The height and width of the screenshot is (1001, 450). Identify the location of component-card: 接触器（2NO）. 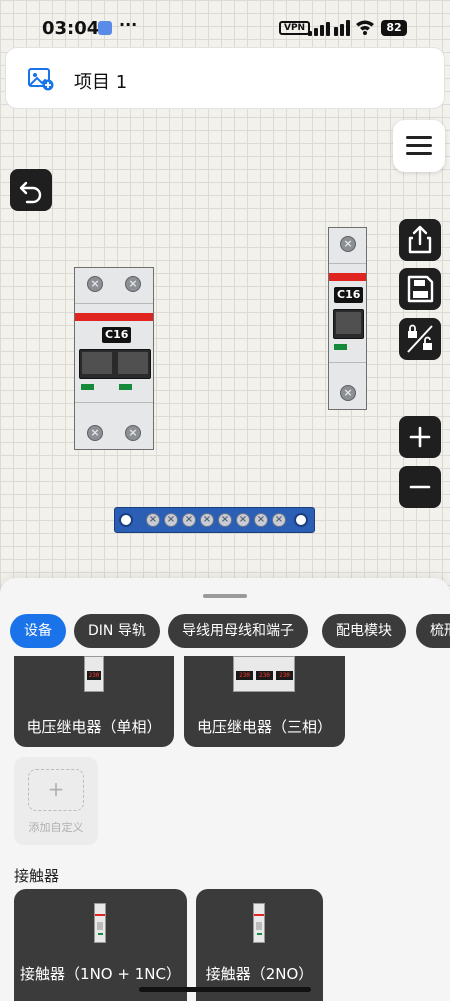
(259, 945).